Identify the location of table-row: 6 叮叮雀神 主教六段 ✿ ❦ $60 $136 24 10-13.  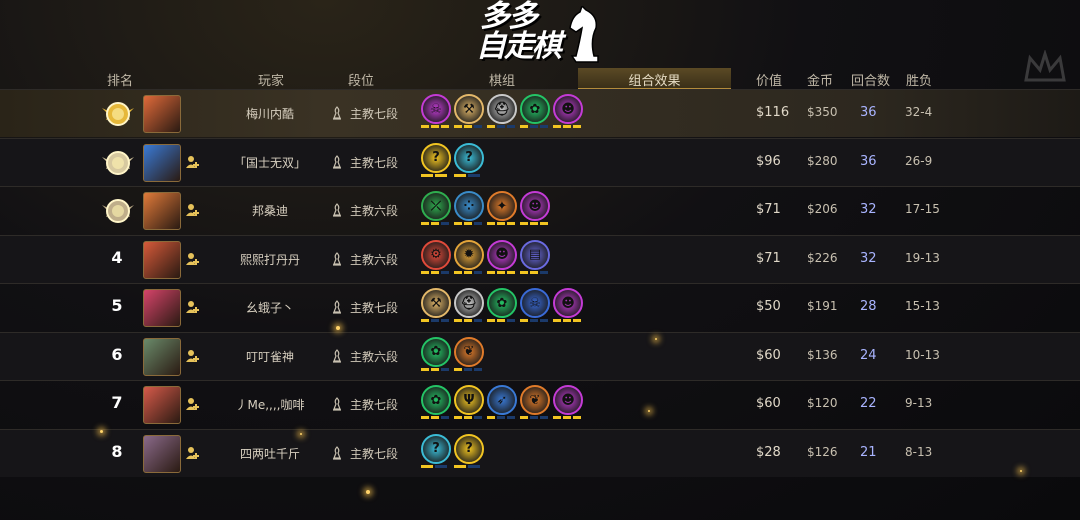
(540, 355).